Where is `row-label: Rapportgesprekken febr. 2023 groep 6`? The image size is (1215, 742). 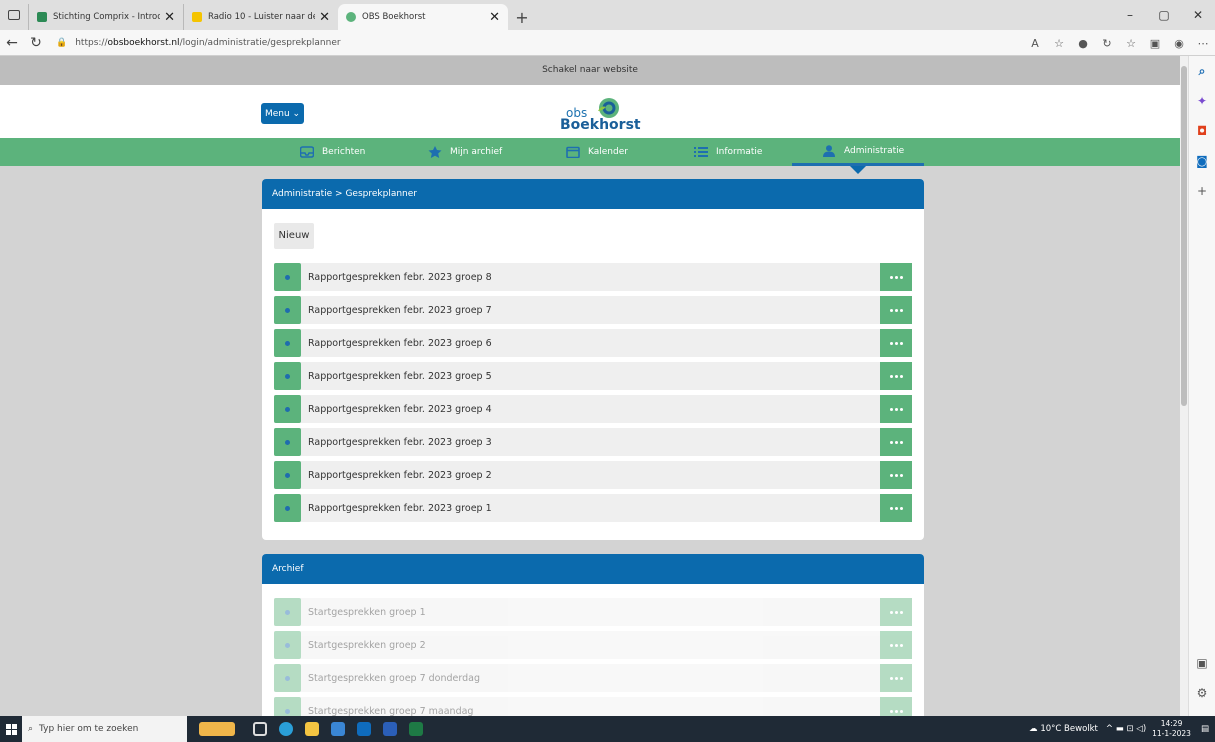 row-label: Rapportgesprekken febr. 2023 groep 6 is located at coordinates (590, 343).